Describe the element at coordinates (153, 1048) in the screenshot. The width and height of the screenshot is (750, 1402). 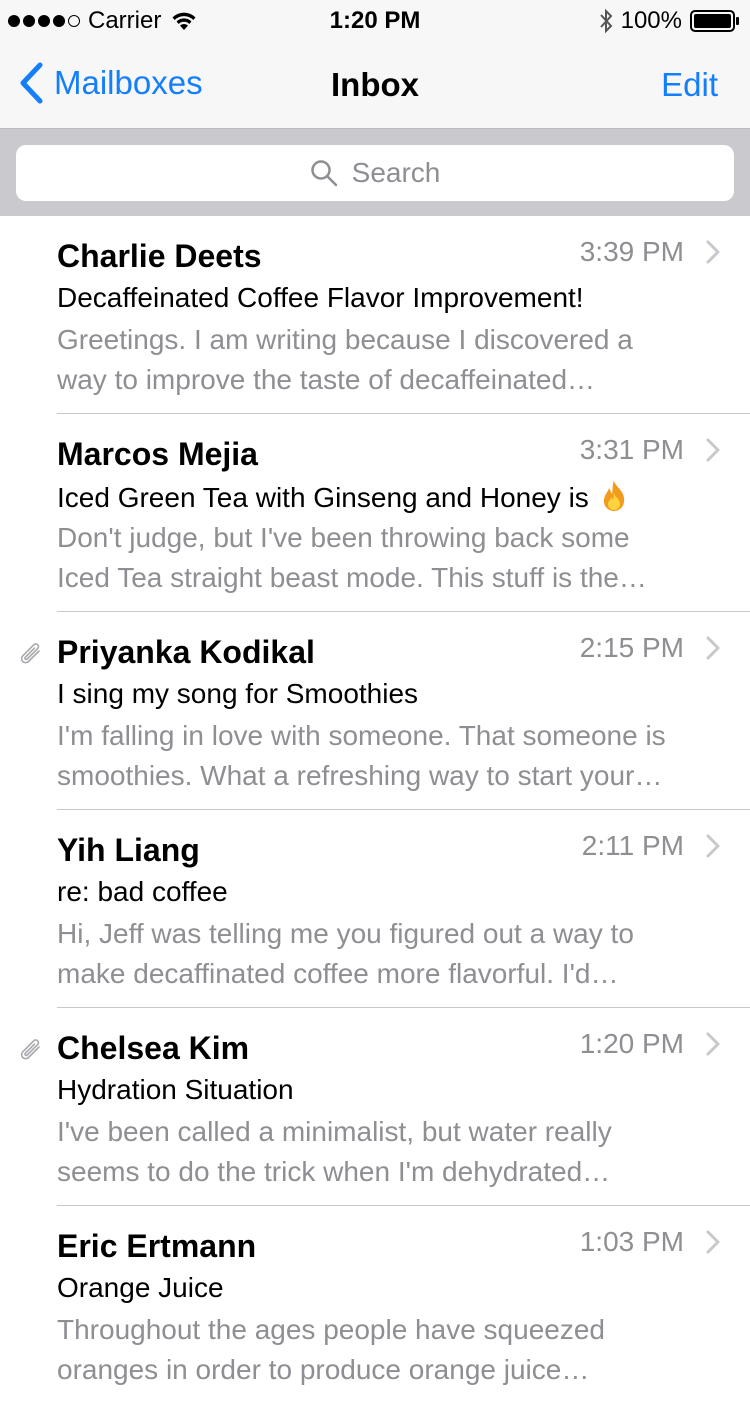
I see `message-sender: Chelsea Kim` at that location.